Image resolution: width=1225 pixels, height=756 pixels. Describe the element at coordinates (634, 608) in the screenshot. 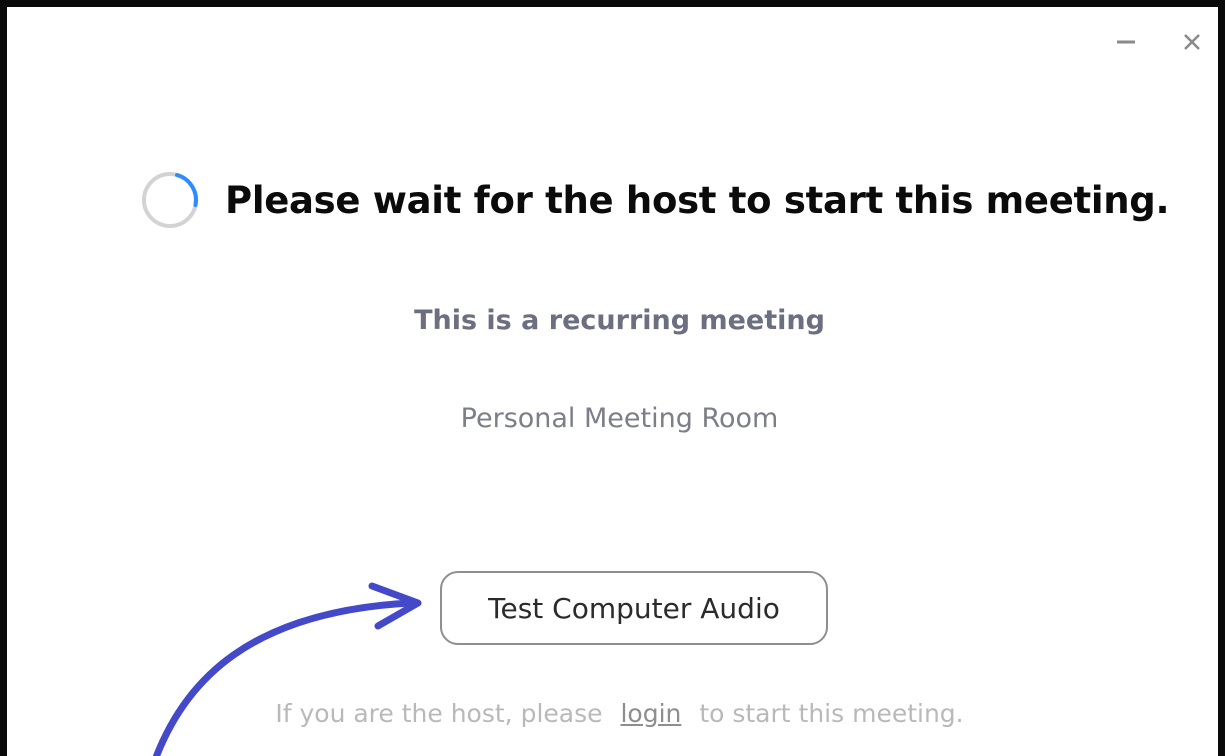

I see `test-computer-audio-button: Test Computer Audio` at that location.